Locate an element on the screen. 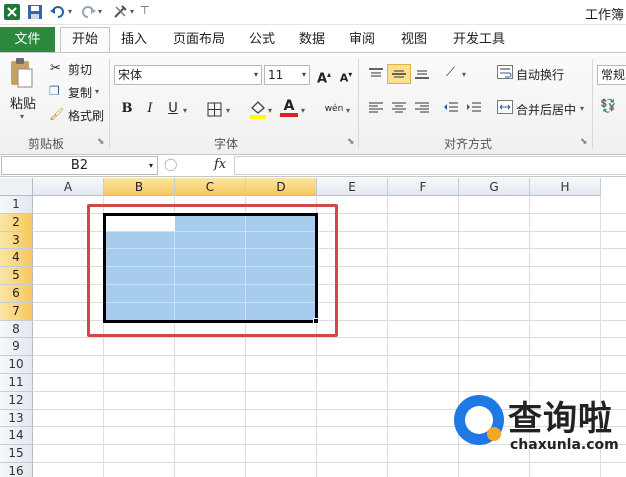 The image size is (626, 477). row-header-16: 16 is located at coordinates (16, 470).